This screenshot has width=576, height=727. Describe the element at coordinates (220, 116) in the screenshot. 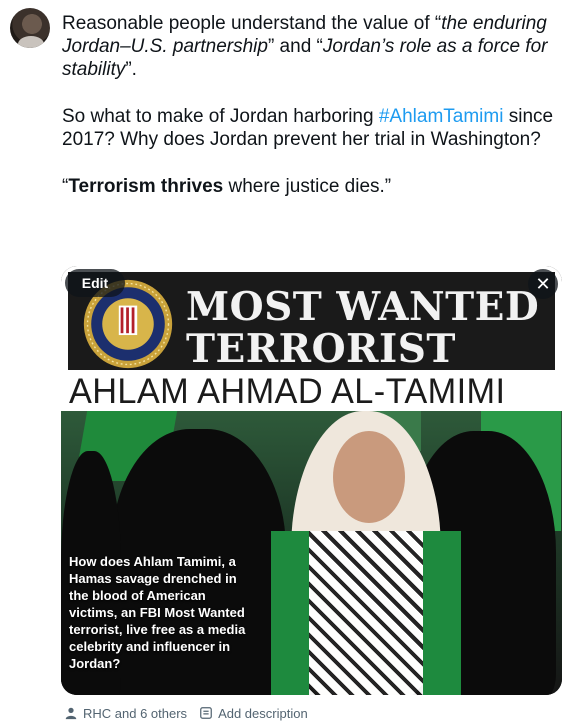

I see `text-run: So what to make of Jordan harboring` at that location.